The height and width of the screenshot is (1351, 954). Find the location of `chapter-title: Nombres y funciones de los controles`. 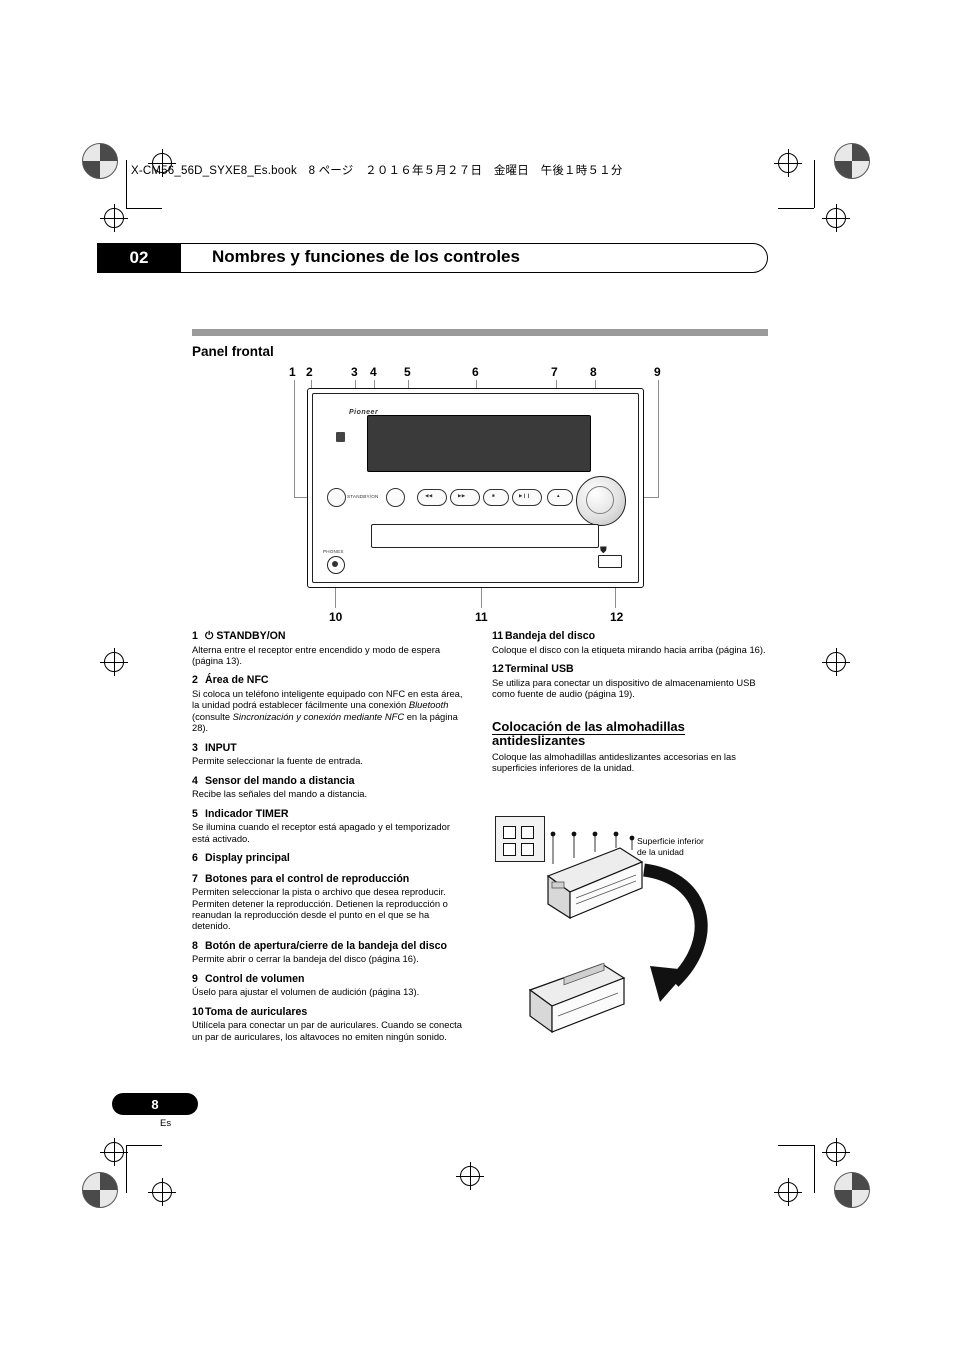

chapter-title: Nombres y funciones de los controles is located at coordinates (366, 256).